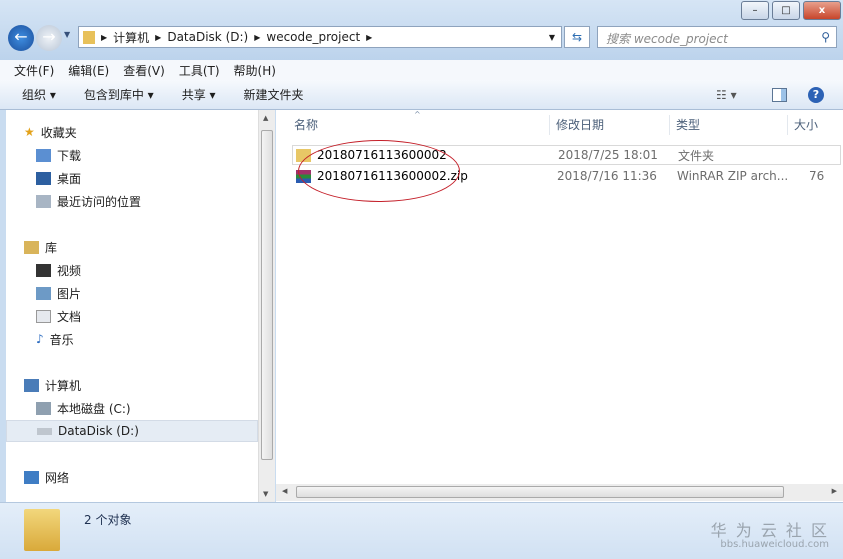 The width and height of the screenshot is (843, 559). What do you see at coordinates (696, 155) in the screenshot?
I see `file-type: 文件夹` at bounding box center [696, 155].